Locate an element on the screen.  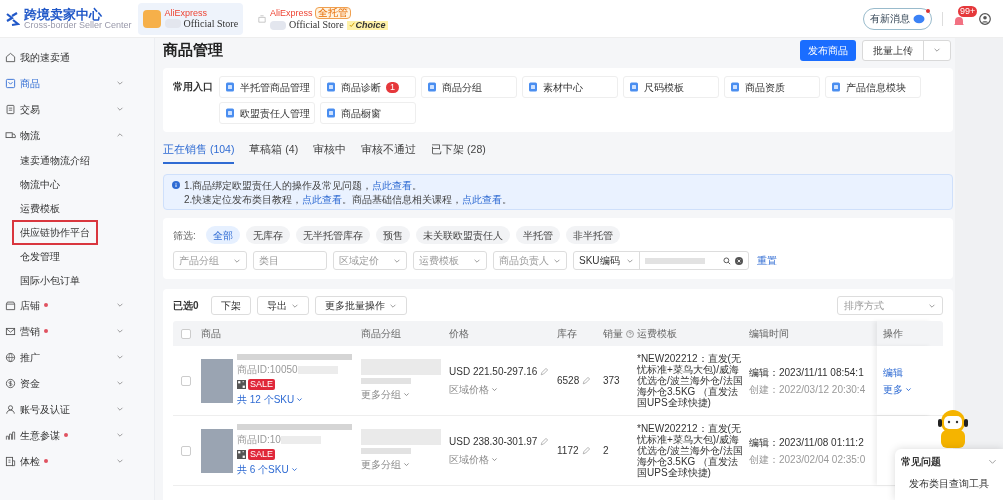
sidebar-subitem: 供应链协作平台 is located at coordinates (55, 232).